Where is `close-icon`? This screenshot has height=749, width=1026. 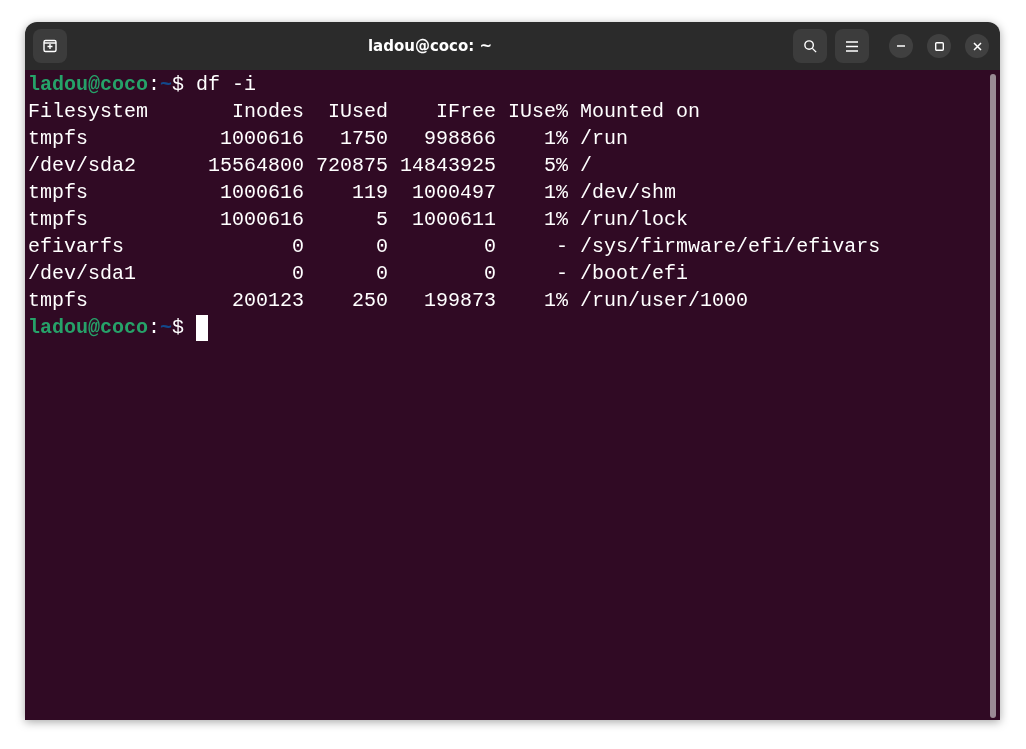 close-icon is located at coordinates (977, 46).